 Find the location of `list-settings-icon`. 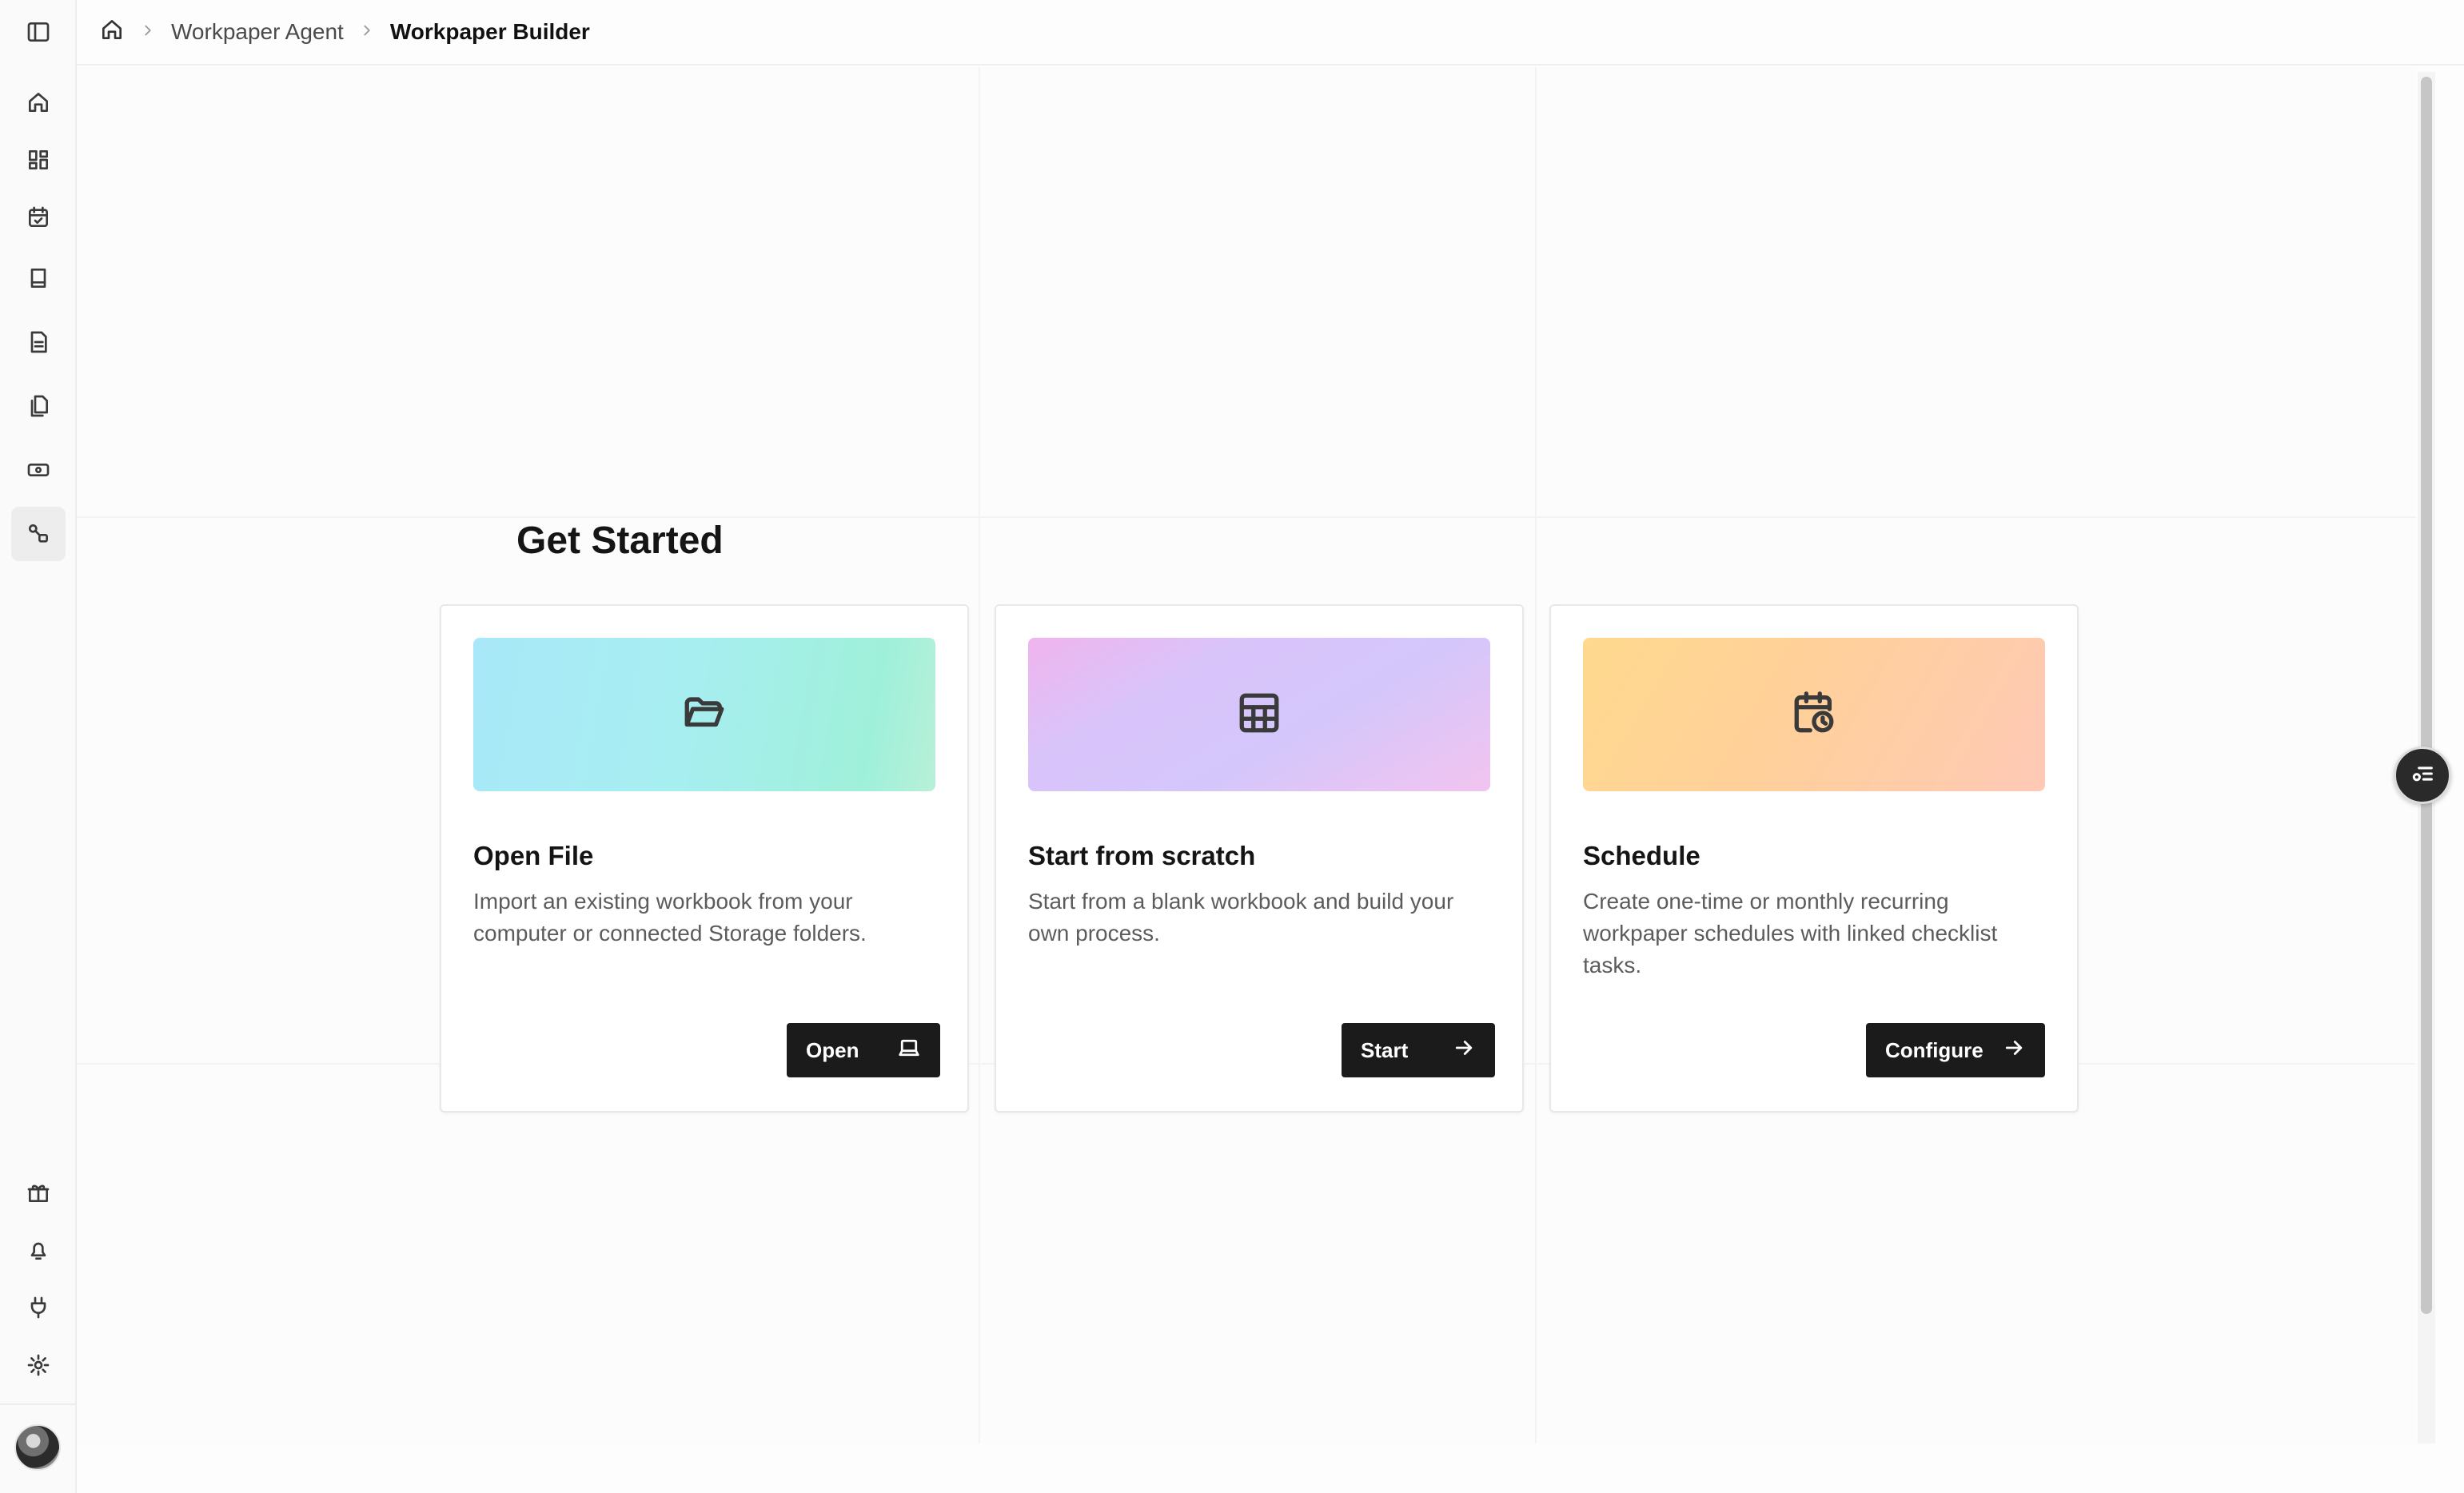

list-settings-icon is located at coordinates (2422, 775).